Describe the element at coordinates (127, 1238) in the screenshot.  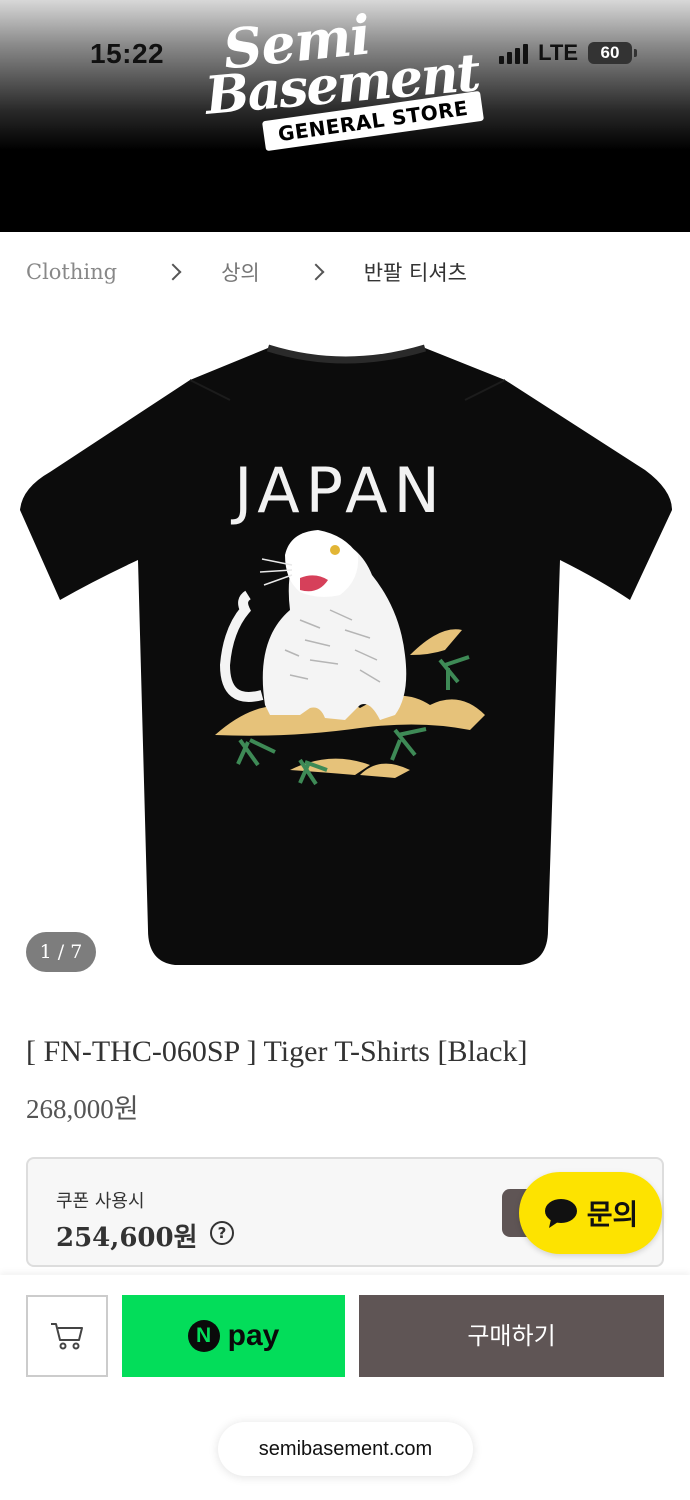
I see `coupon-price: 254,600원` at that location.